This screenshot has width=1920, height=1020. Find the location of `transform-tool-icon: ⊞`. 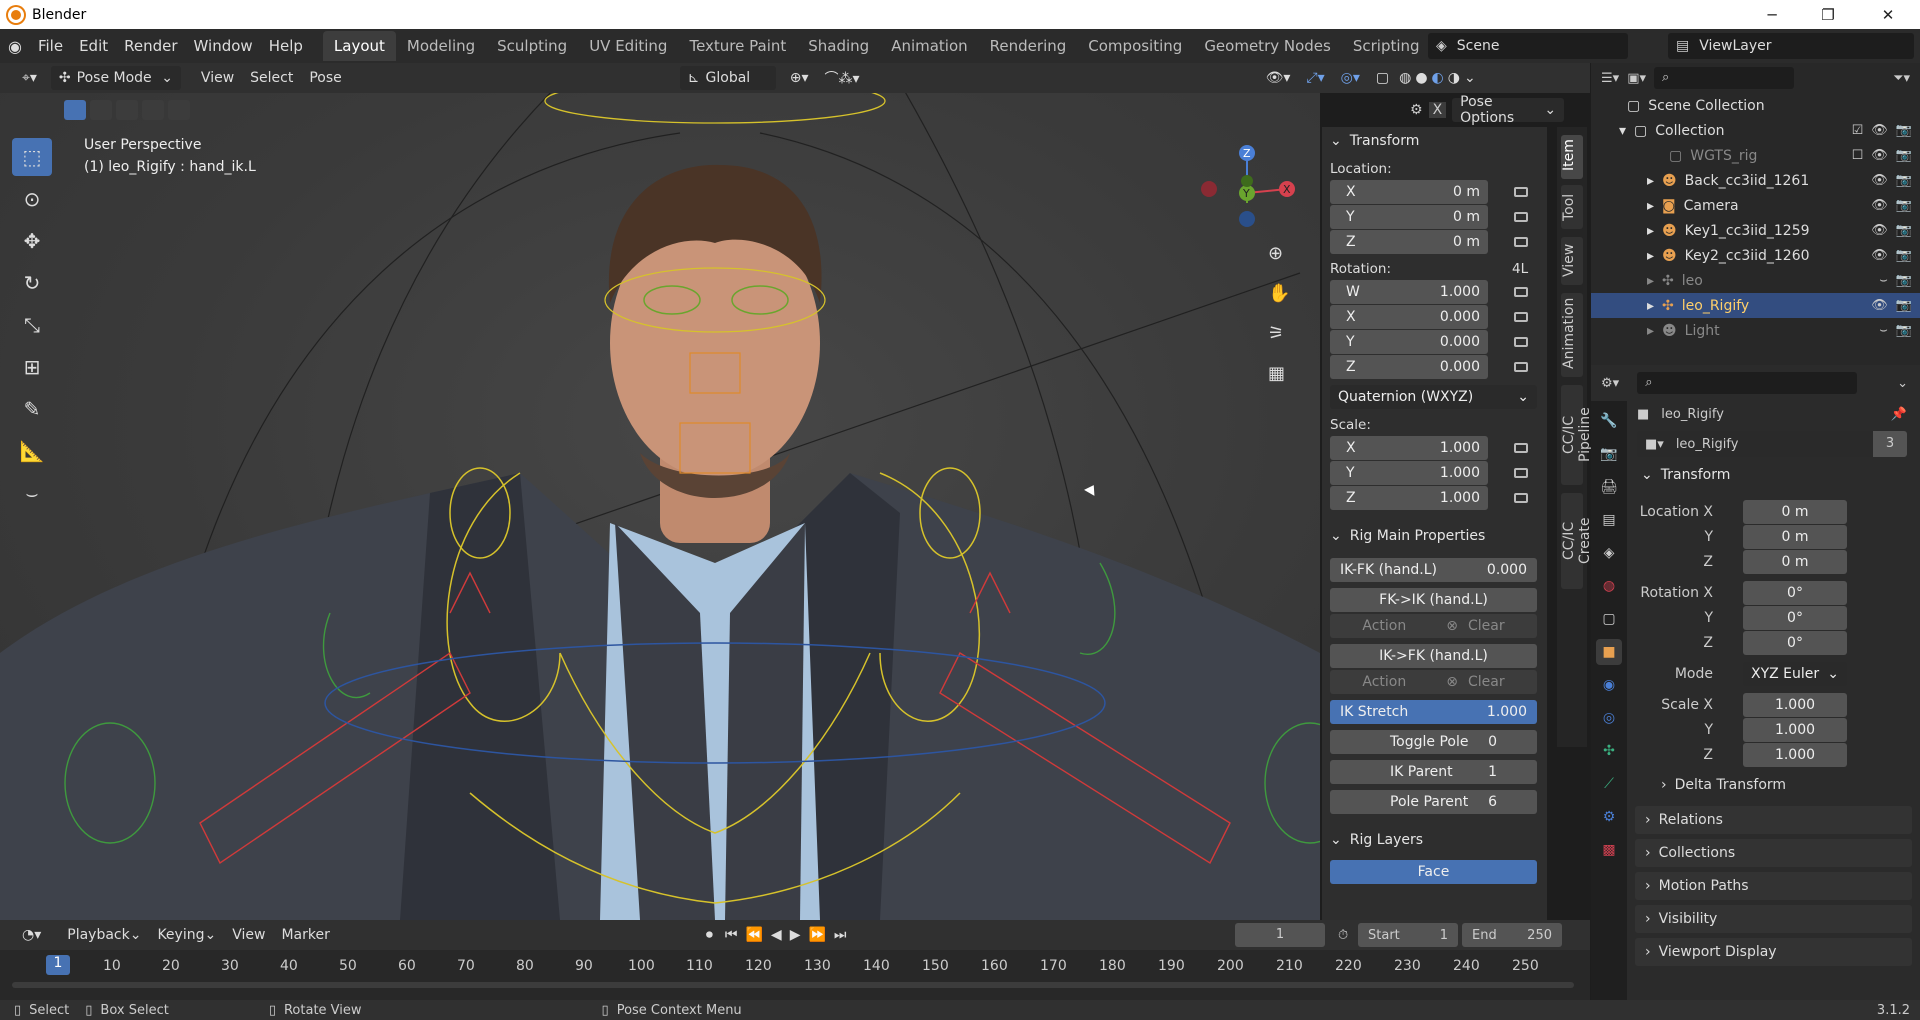

transform-tool-icon: ⊞ is located at coordinates (32, 367).